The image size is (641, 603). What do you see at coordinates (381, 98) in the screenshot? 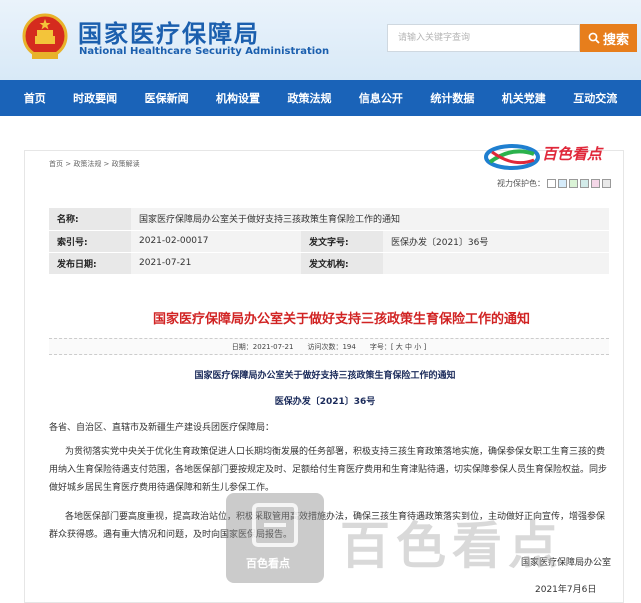
I see `nav-disclosure: 信息公开` at bounding box center [381, 98].